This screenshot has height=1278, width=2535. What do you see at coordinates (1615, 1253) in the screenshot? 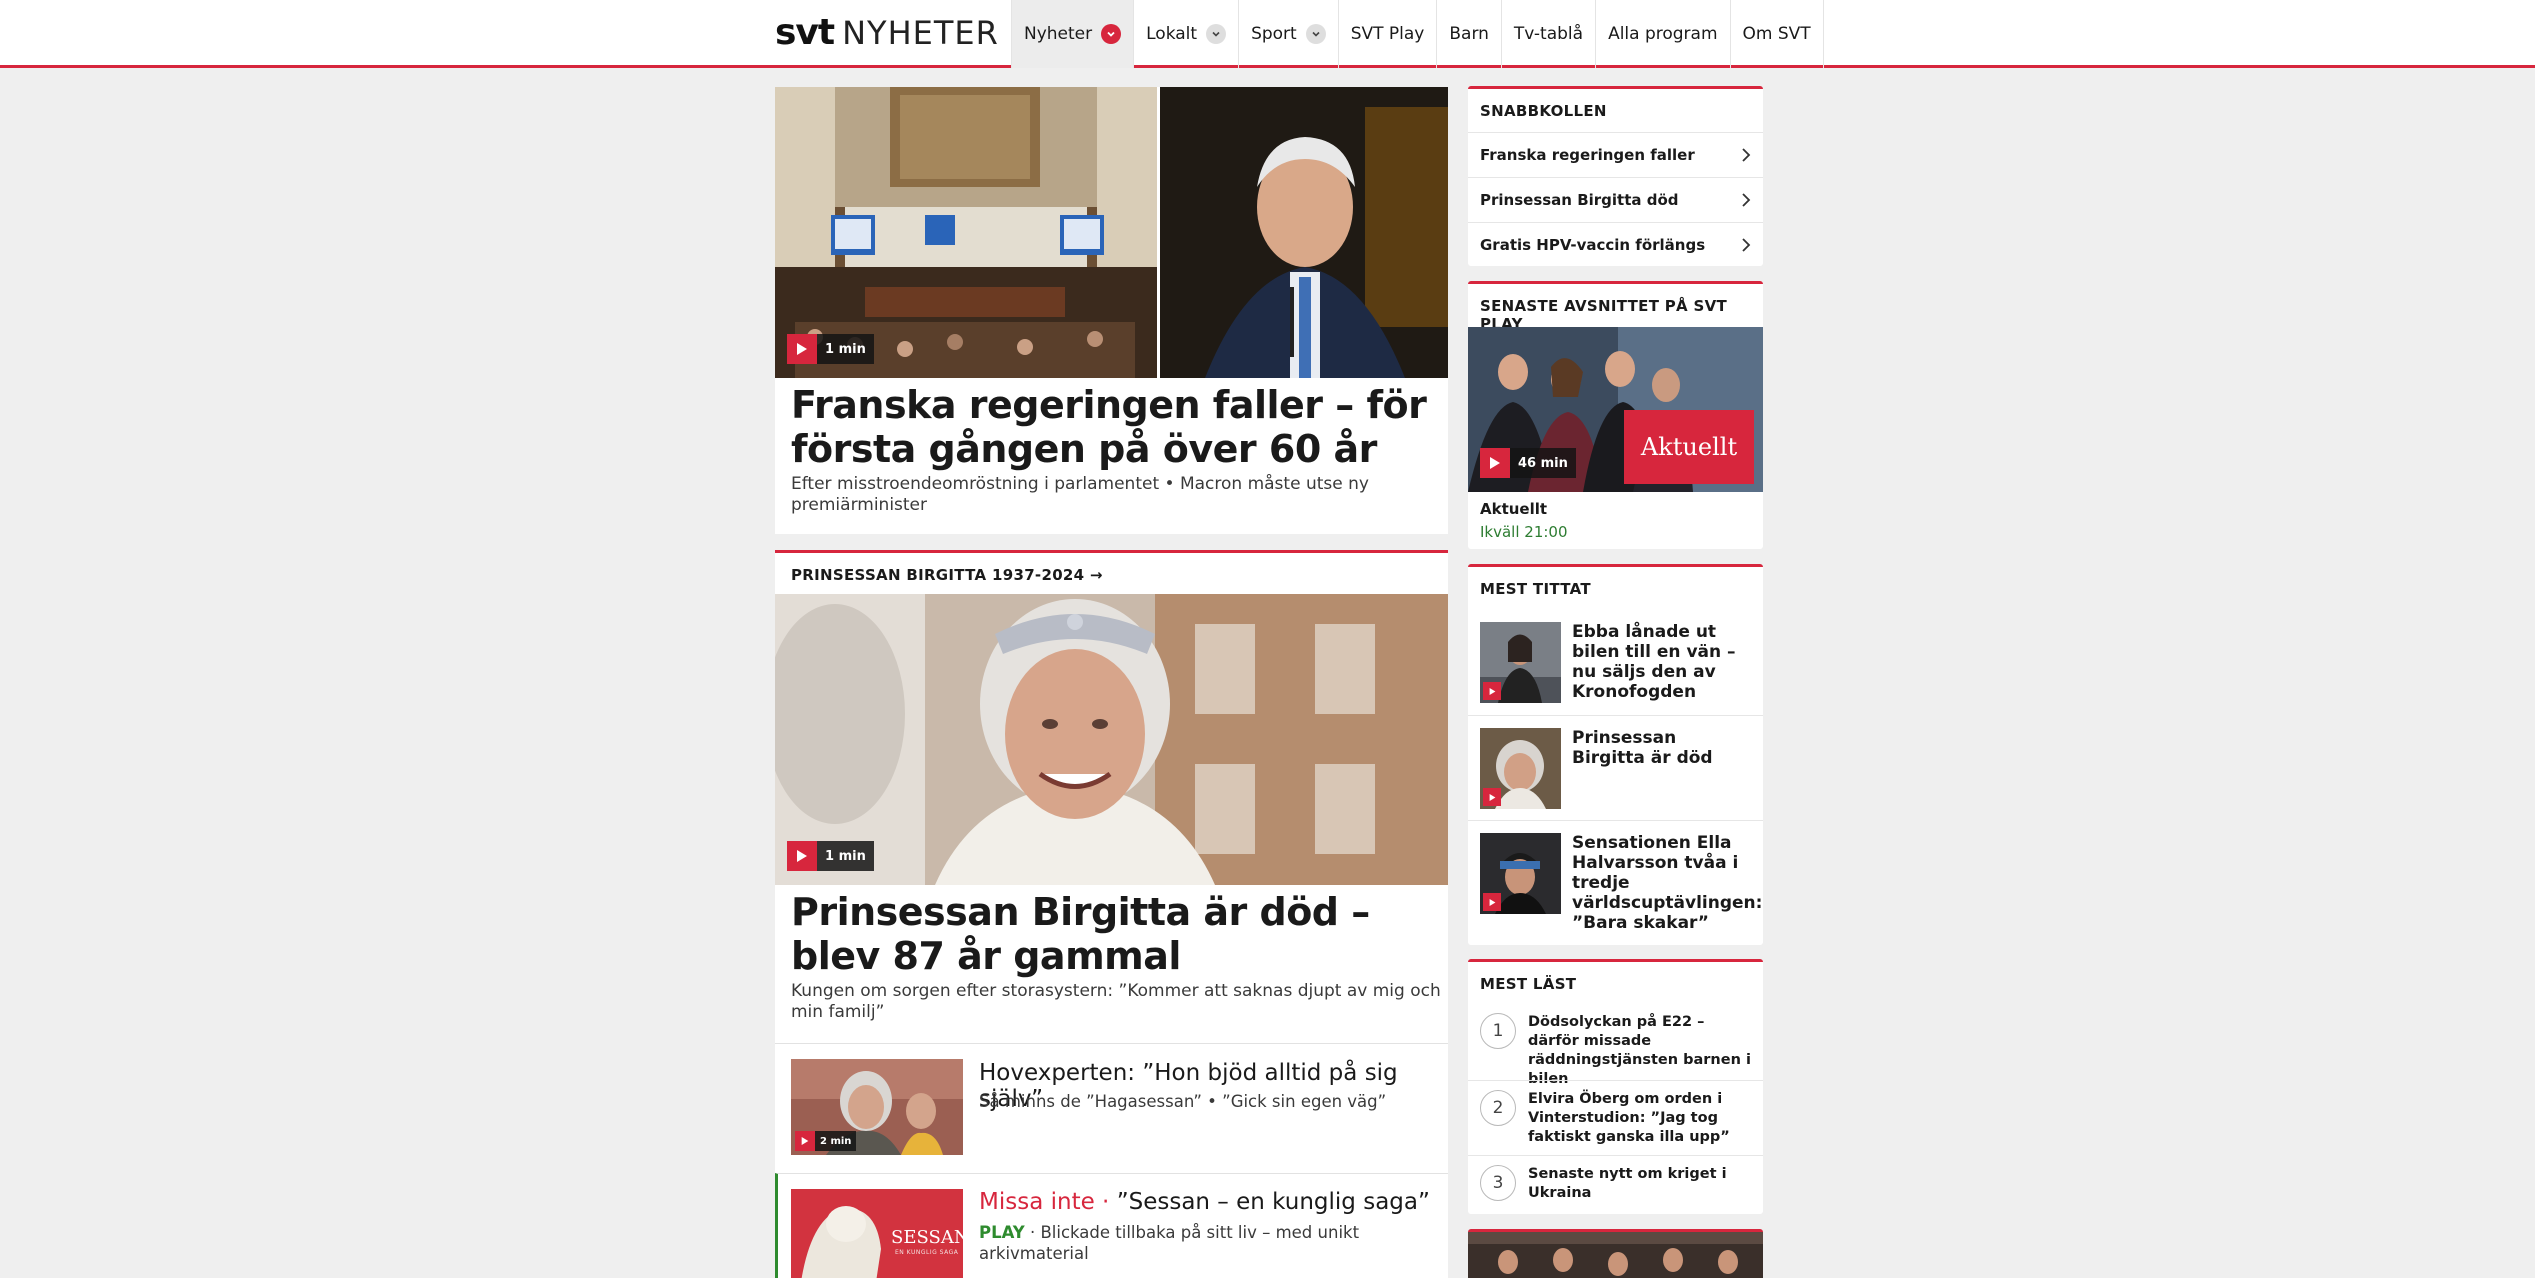
I see `sidebar-next-module` at bounding box center [1615, 1253].